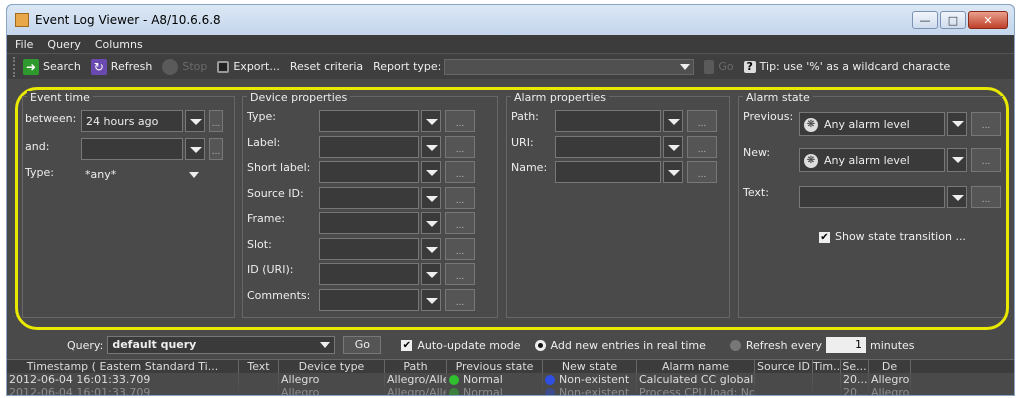 The width and height of the screenshot is (1019, 398). What do you see at coordinates (326, 66) in the screenshot?
I see `reset-criteria-button: Reset criteria` at bounding box center [326, 66].